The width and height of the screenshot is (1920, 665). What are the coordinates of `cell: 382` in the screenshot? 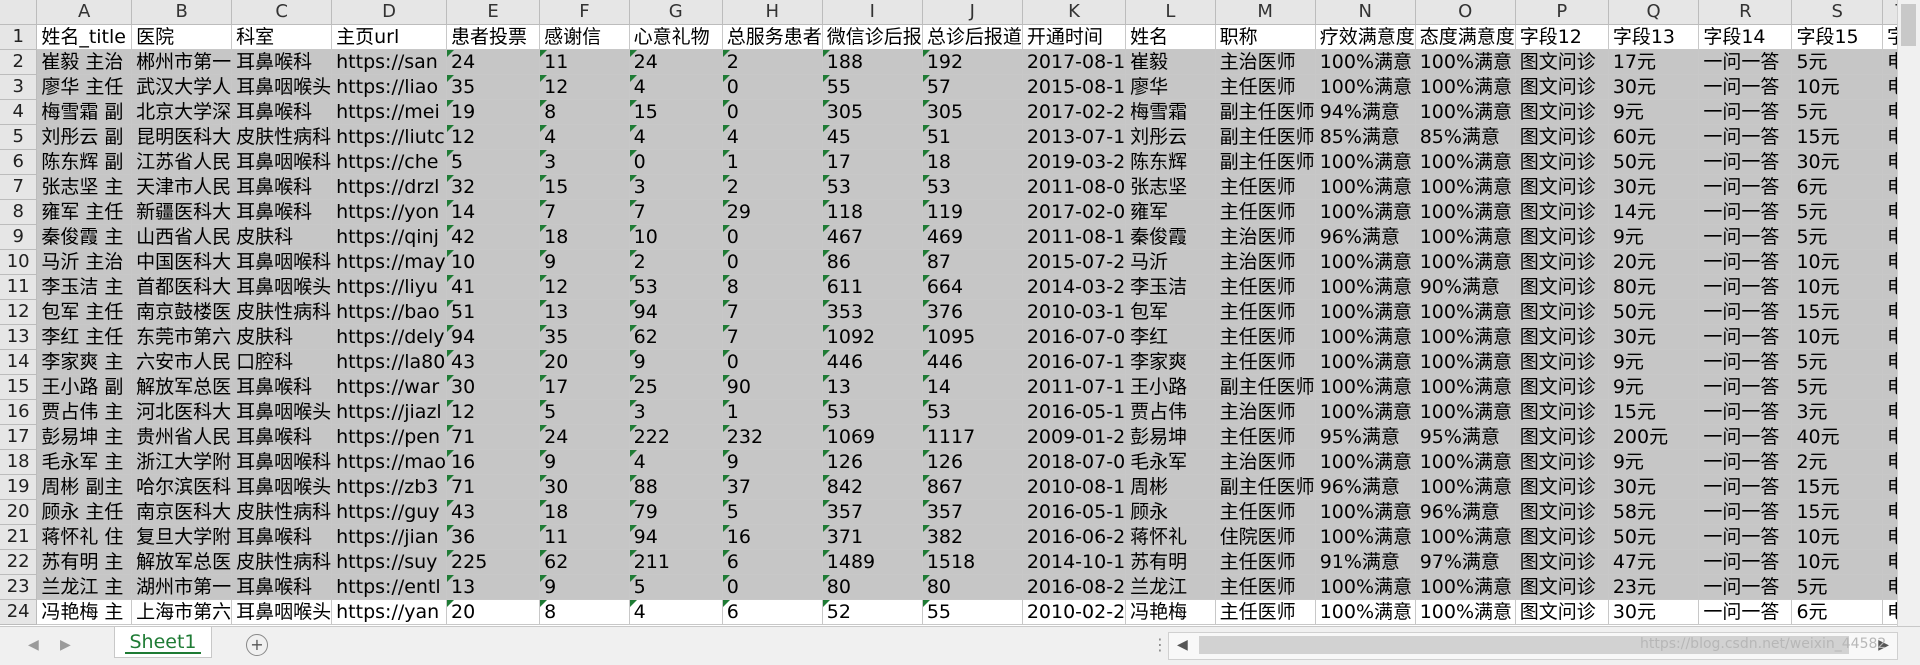 It's located at (972, 537).